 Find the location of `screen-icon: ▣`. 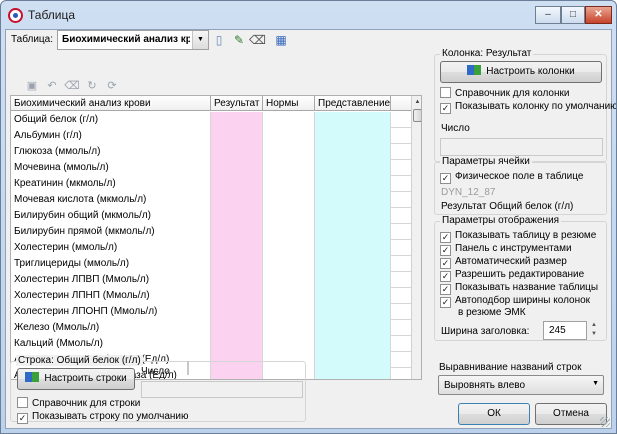

screen-icon: ▣ is located at coordinates (32, 86).